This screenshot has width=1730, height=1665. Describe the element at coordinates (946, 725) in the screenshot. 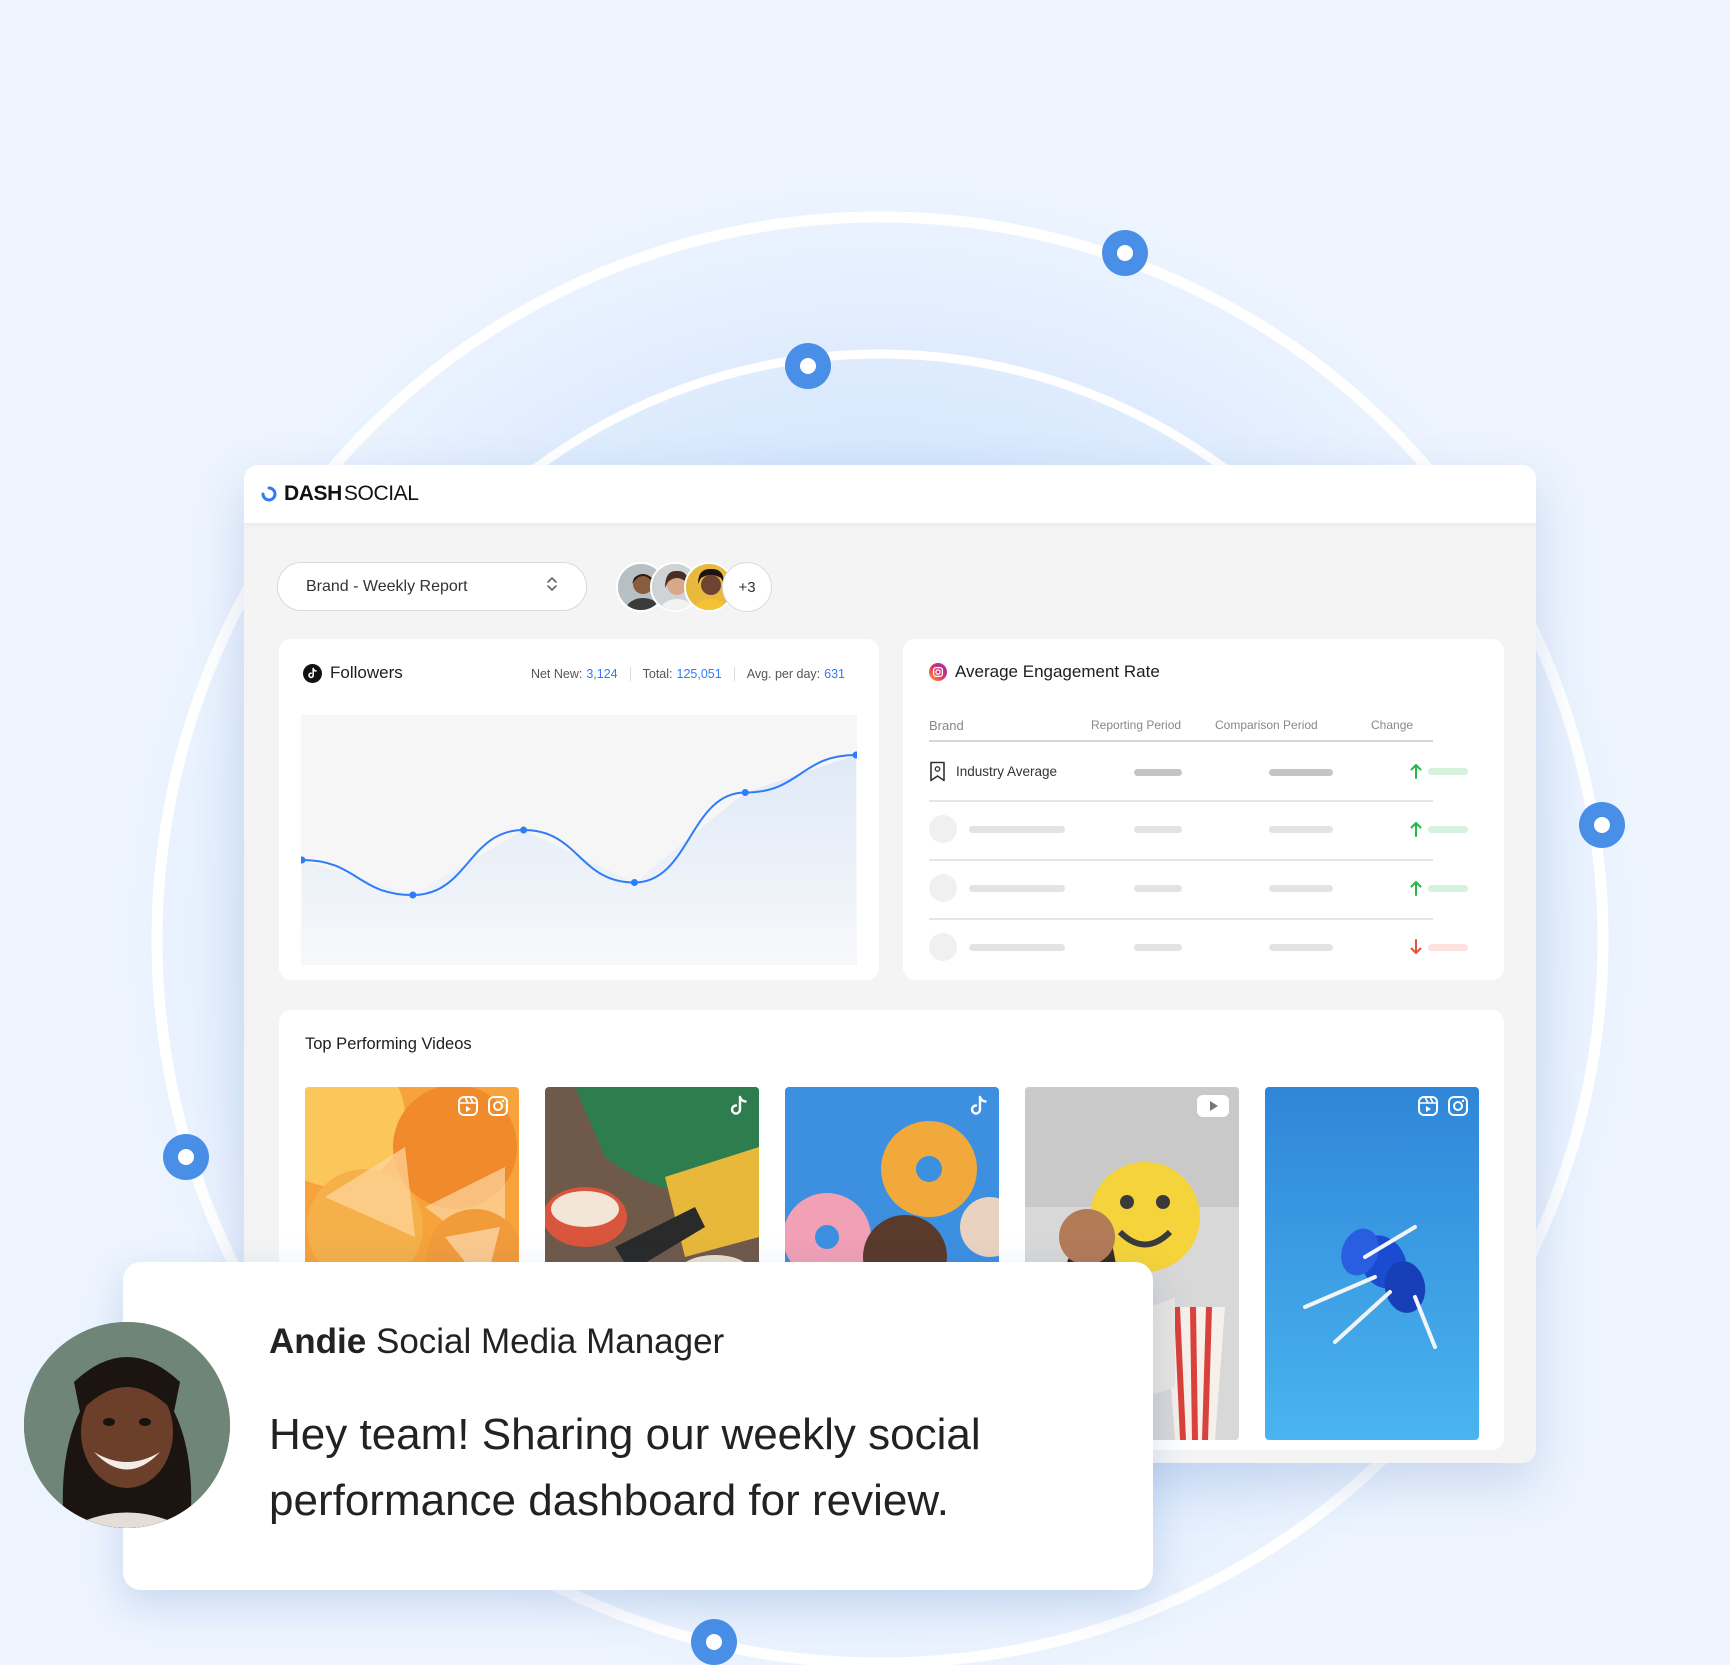

I see `column-header-brand: Brand` at that location.